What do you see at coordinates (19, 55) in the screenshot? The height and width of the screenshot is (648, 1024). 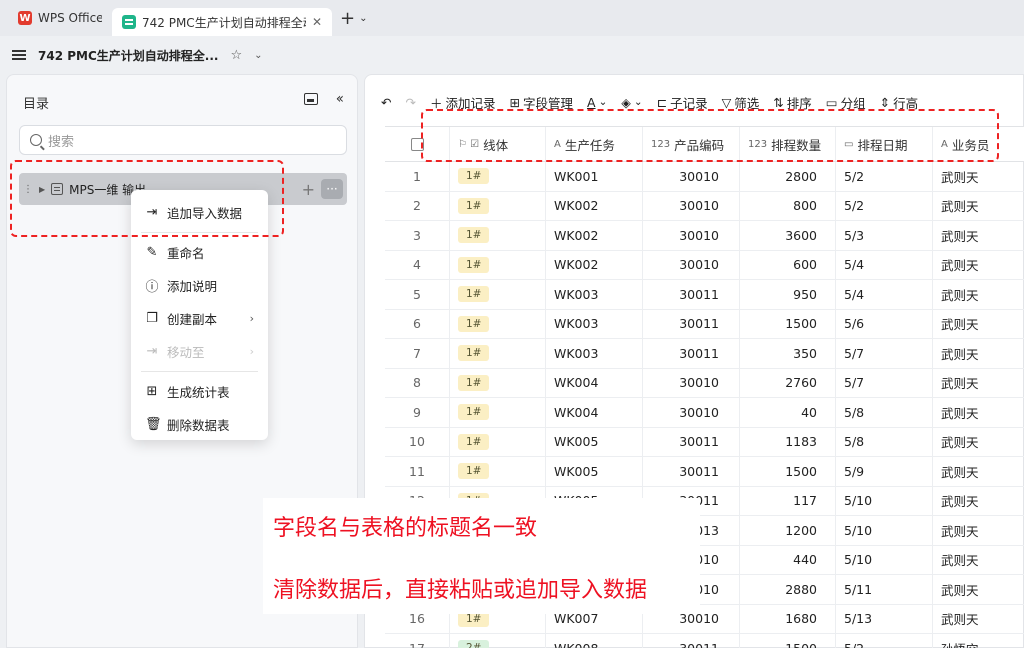 I see `menu-icon` at bounding box center [19, 55].